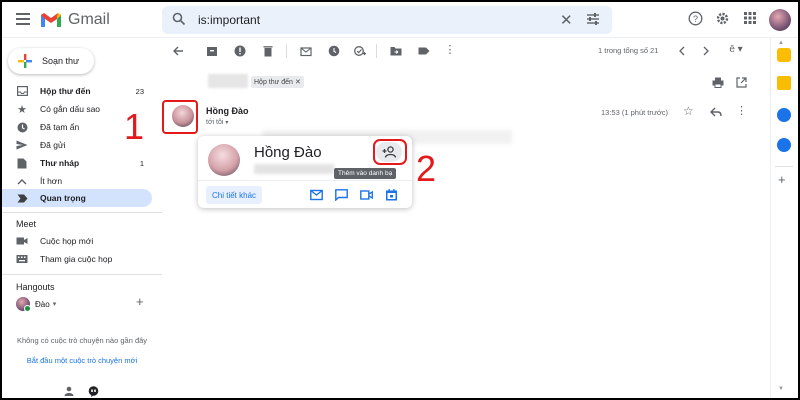  I want to click on tasks-icon, so click(784, 115).